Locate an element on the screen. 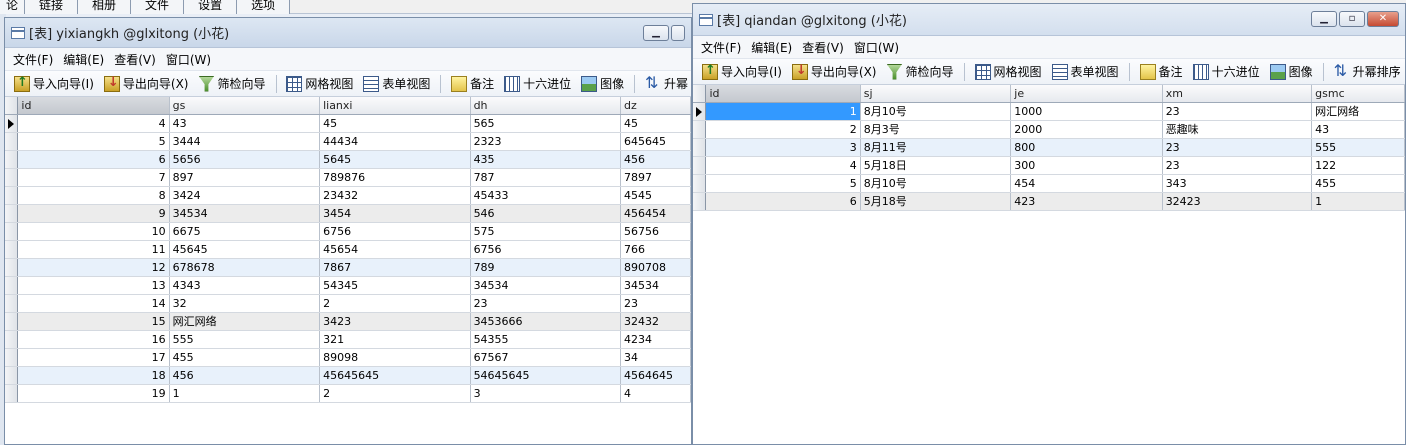  menu-edit: 编辑(E) is located at coordinates (83, 59).